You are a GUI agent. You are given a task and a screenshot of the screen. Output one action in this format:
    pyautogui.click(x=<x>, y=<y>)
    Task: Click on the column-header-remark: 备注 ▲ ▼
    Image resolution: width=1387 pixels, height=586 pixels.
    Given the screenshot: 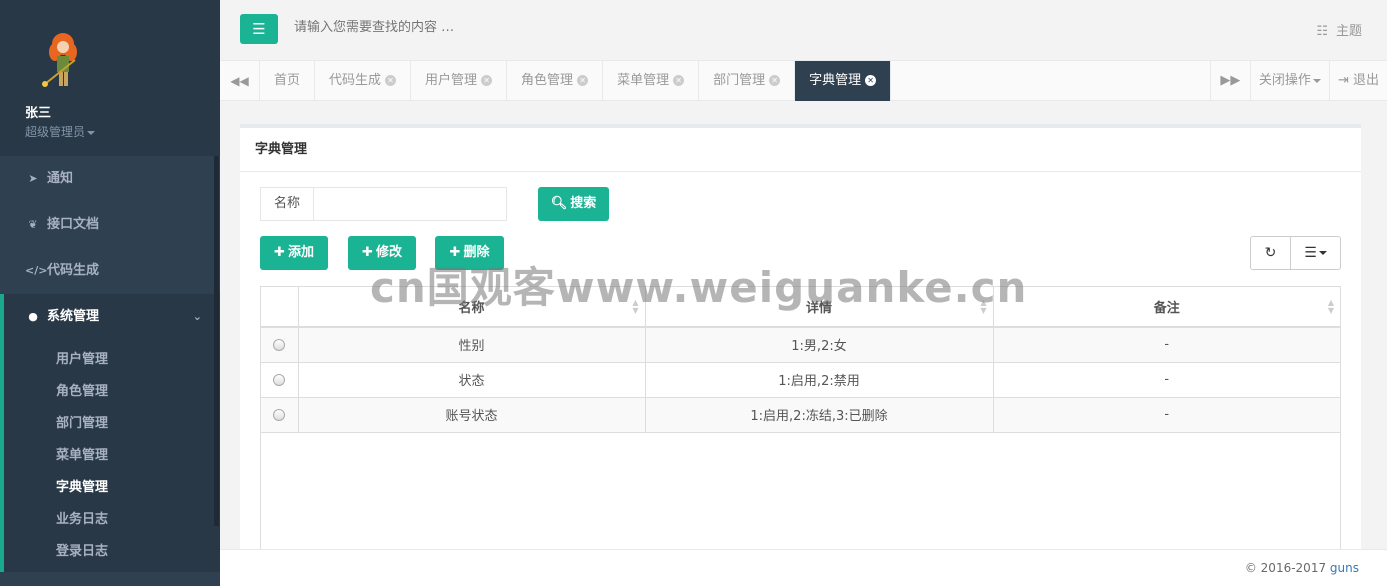 What is the action you would take?
    pyautogui.click(x=1166, y=307)
    